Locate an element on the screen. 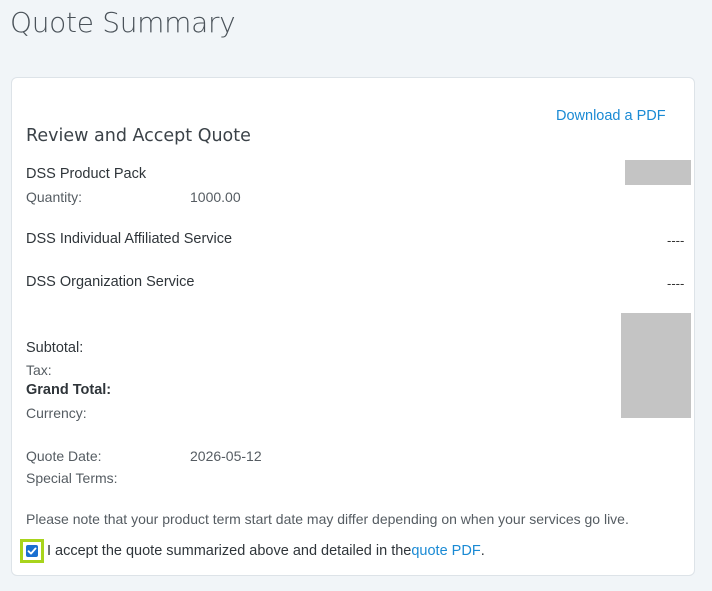 This screenshot has width=712, height=591. product-pack-price-redacted is located at coordinates (658, 172).